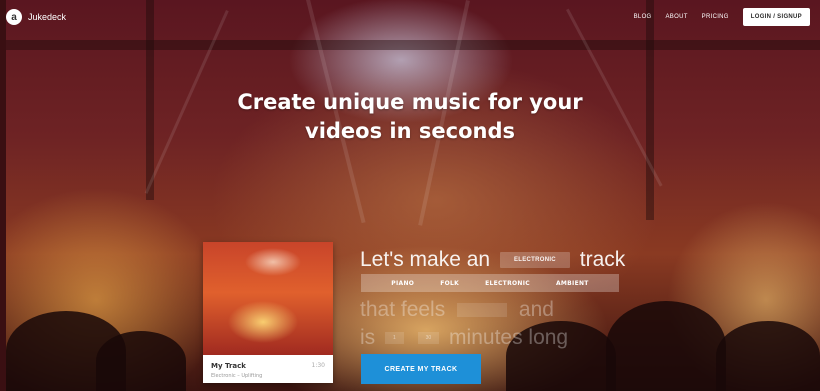  Describe the element at coordinates (507, 283) in the screenshot. I see `genre-option-electronic: ELECTRONIC` at that location.